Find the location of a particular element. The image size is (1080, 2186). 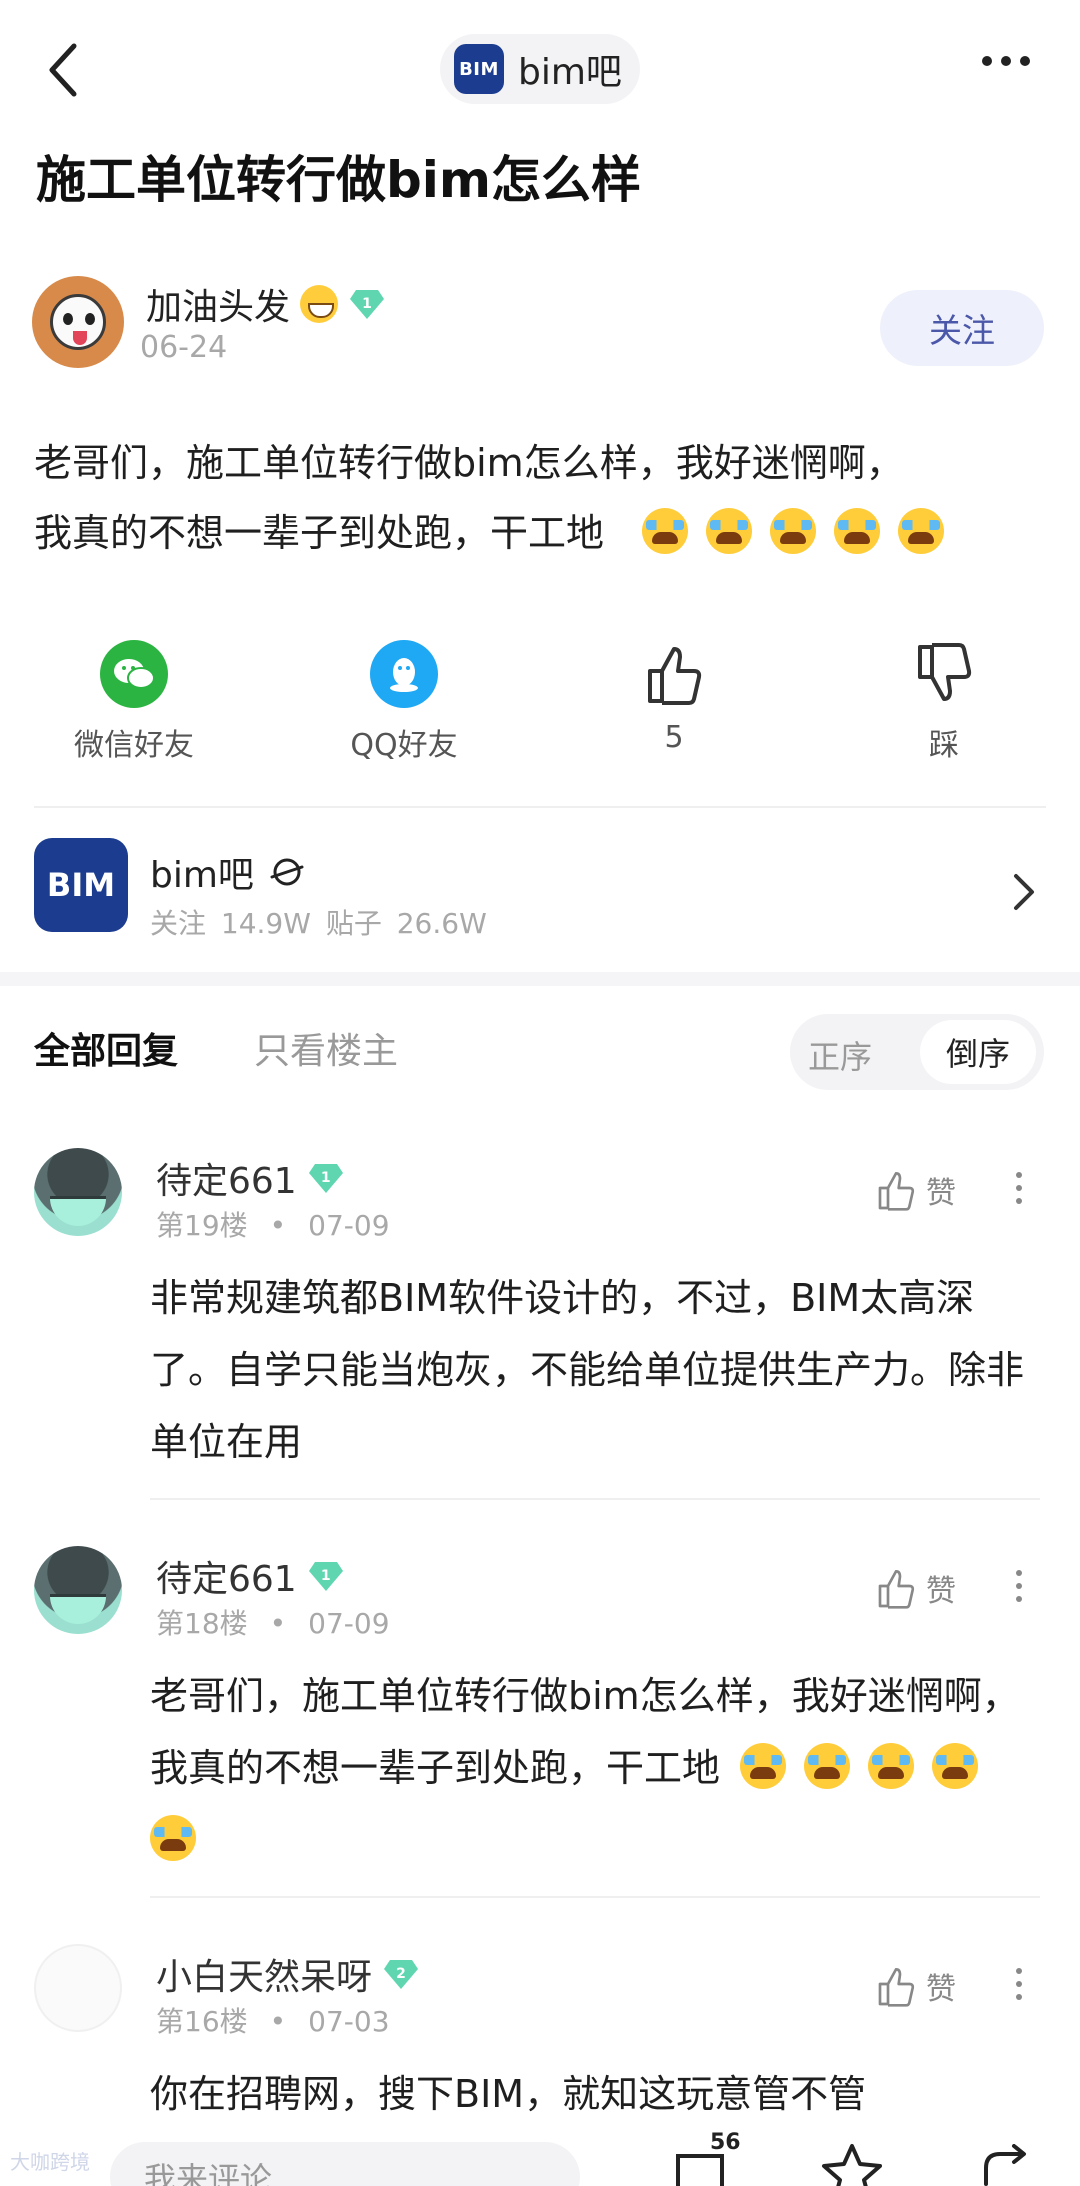

tab-op-only: 只看楼主 is located at coordinates (326, 1048).